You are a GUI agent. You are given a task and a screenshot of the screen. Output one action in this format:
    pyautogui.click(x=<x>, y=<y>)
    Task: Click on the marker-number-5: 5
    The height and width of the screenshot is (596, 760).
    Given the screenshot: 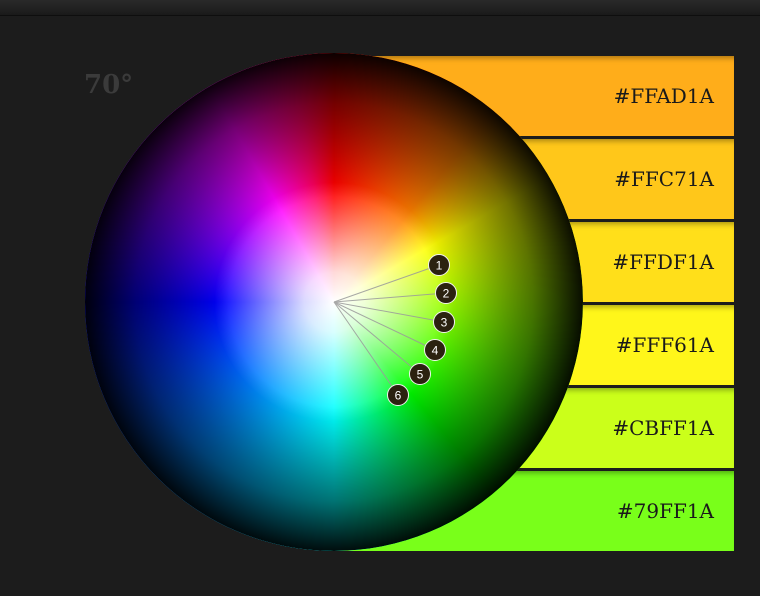 What is the action you would take?
    pyautogui.click(x=420, y=375)
    